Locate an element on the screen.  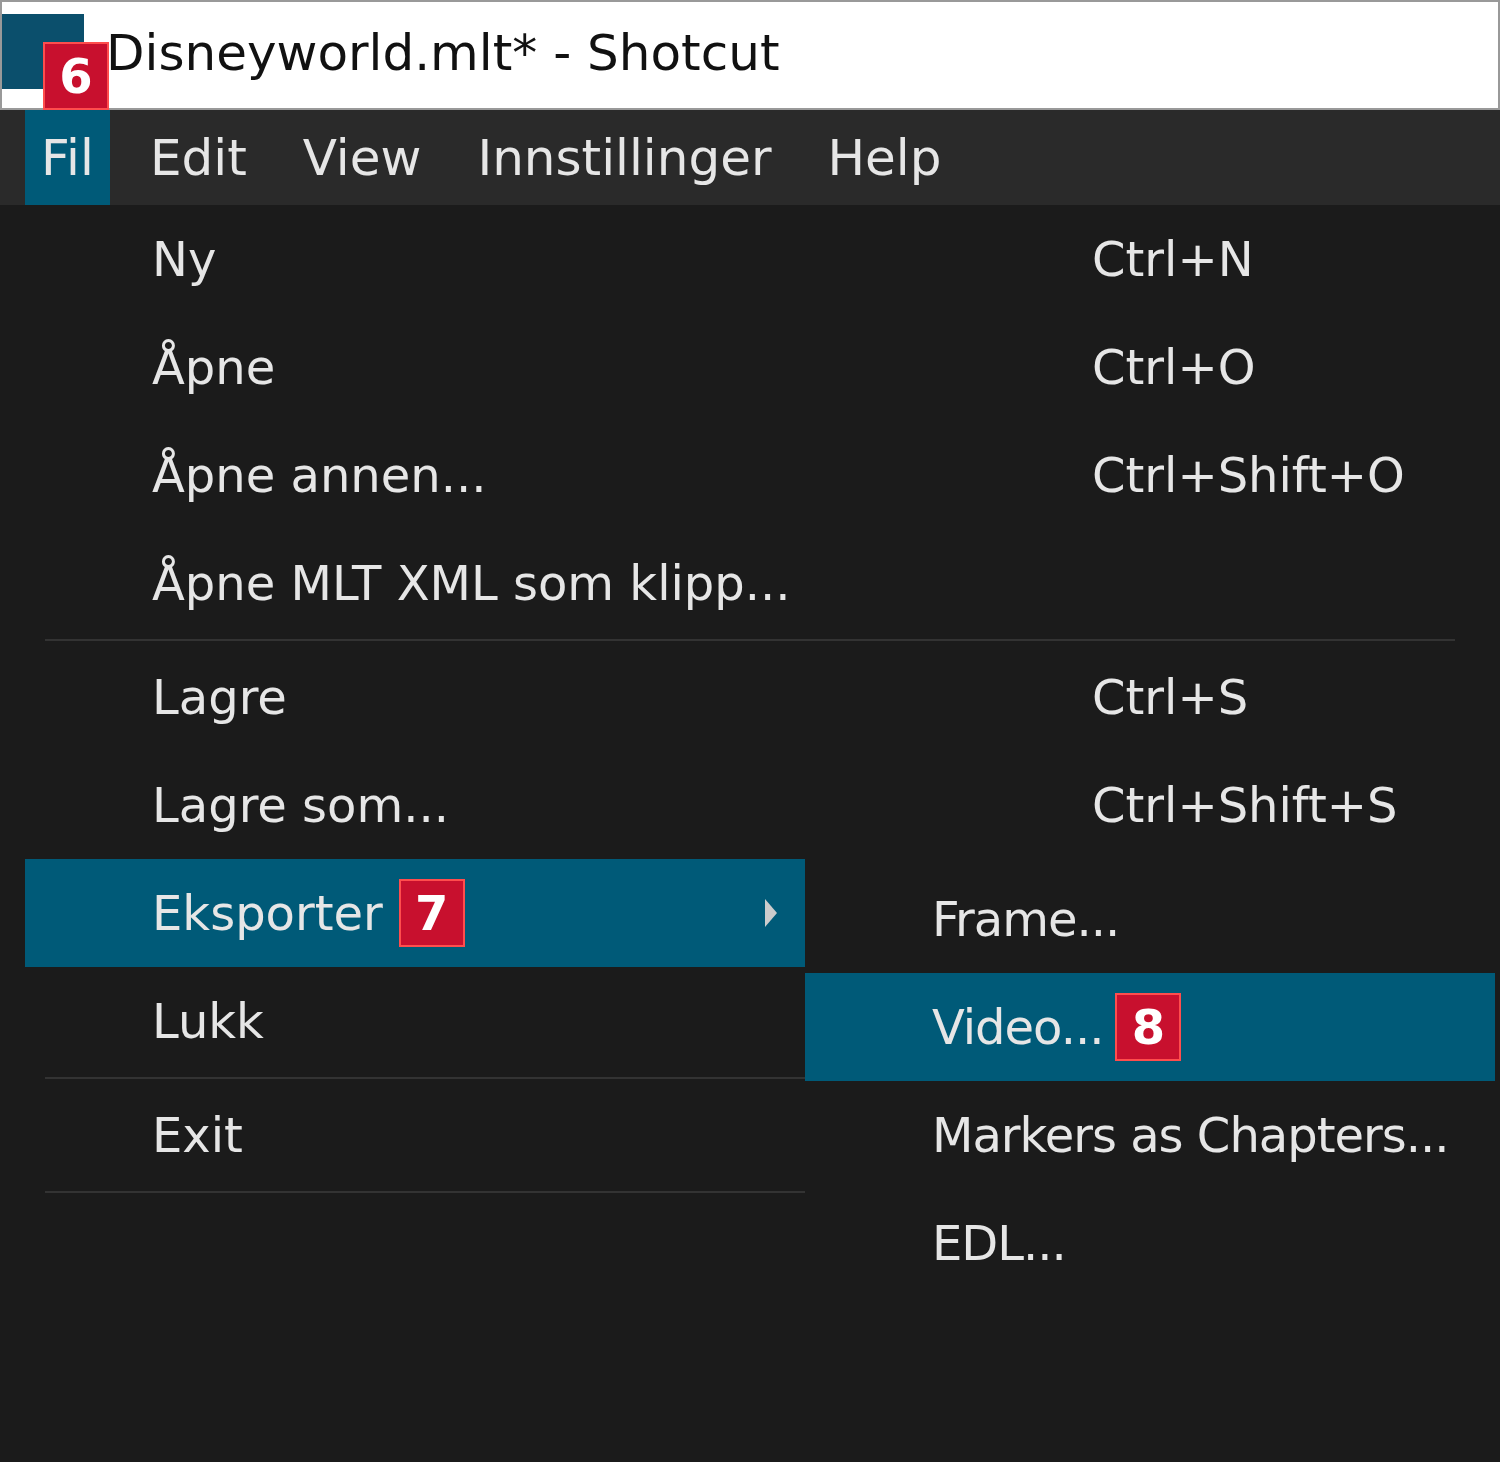
shortcut-label: Ctrl+S is located at coordinates (1170, 697).